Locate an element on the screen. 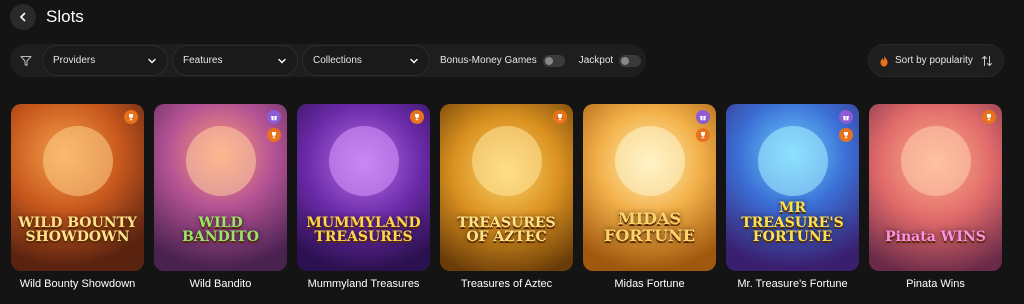 The height and width of the screenshot is (304, 1024). page-header: Slots is located at coordinates (47, 17).